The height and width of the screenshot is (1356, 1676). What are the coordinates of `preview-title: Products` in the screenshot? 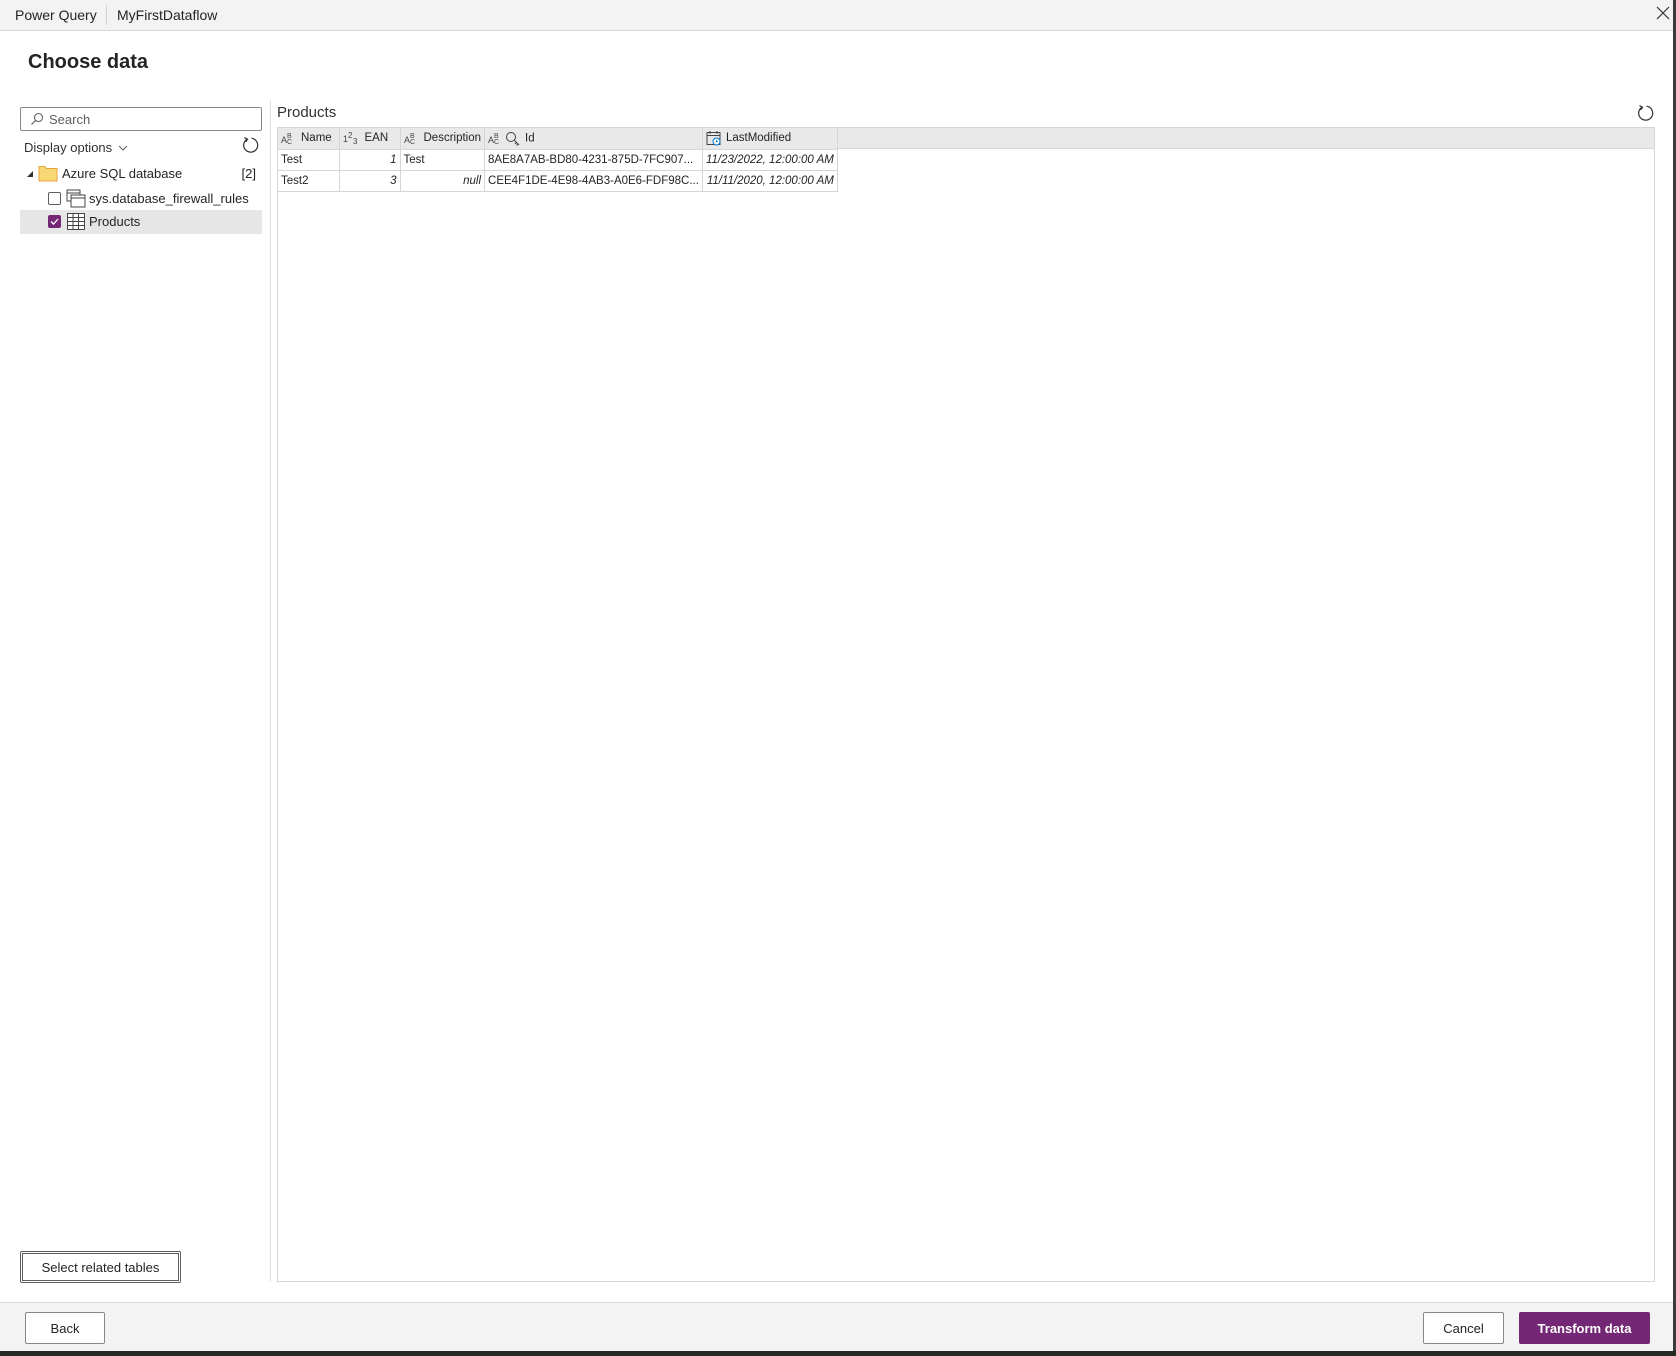 It's located at (307, 112).